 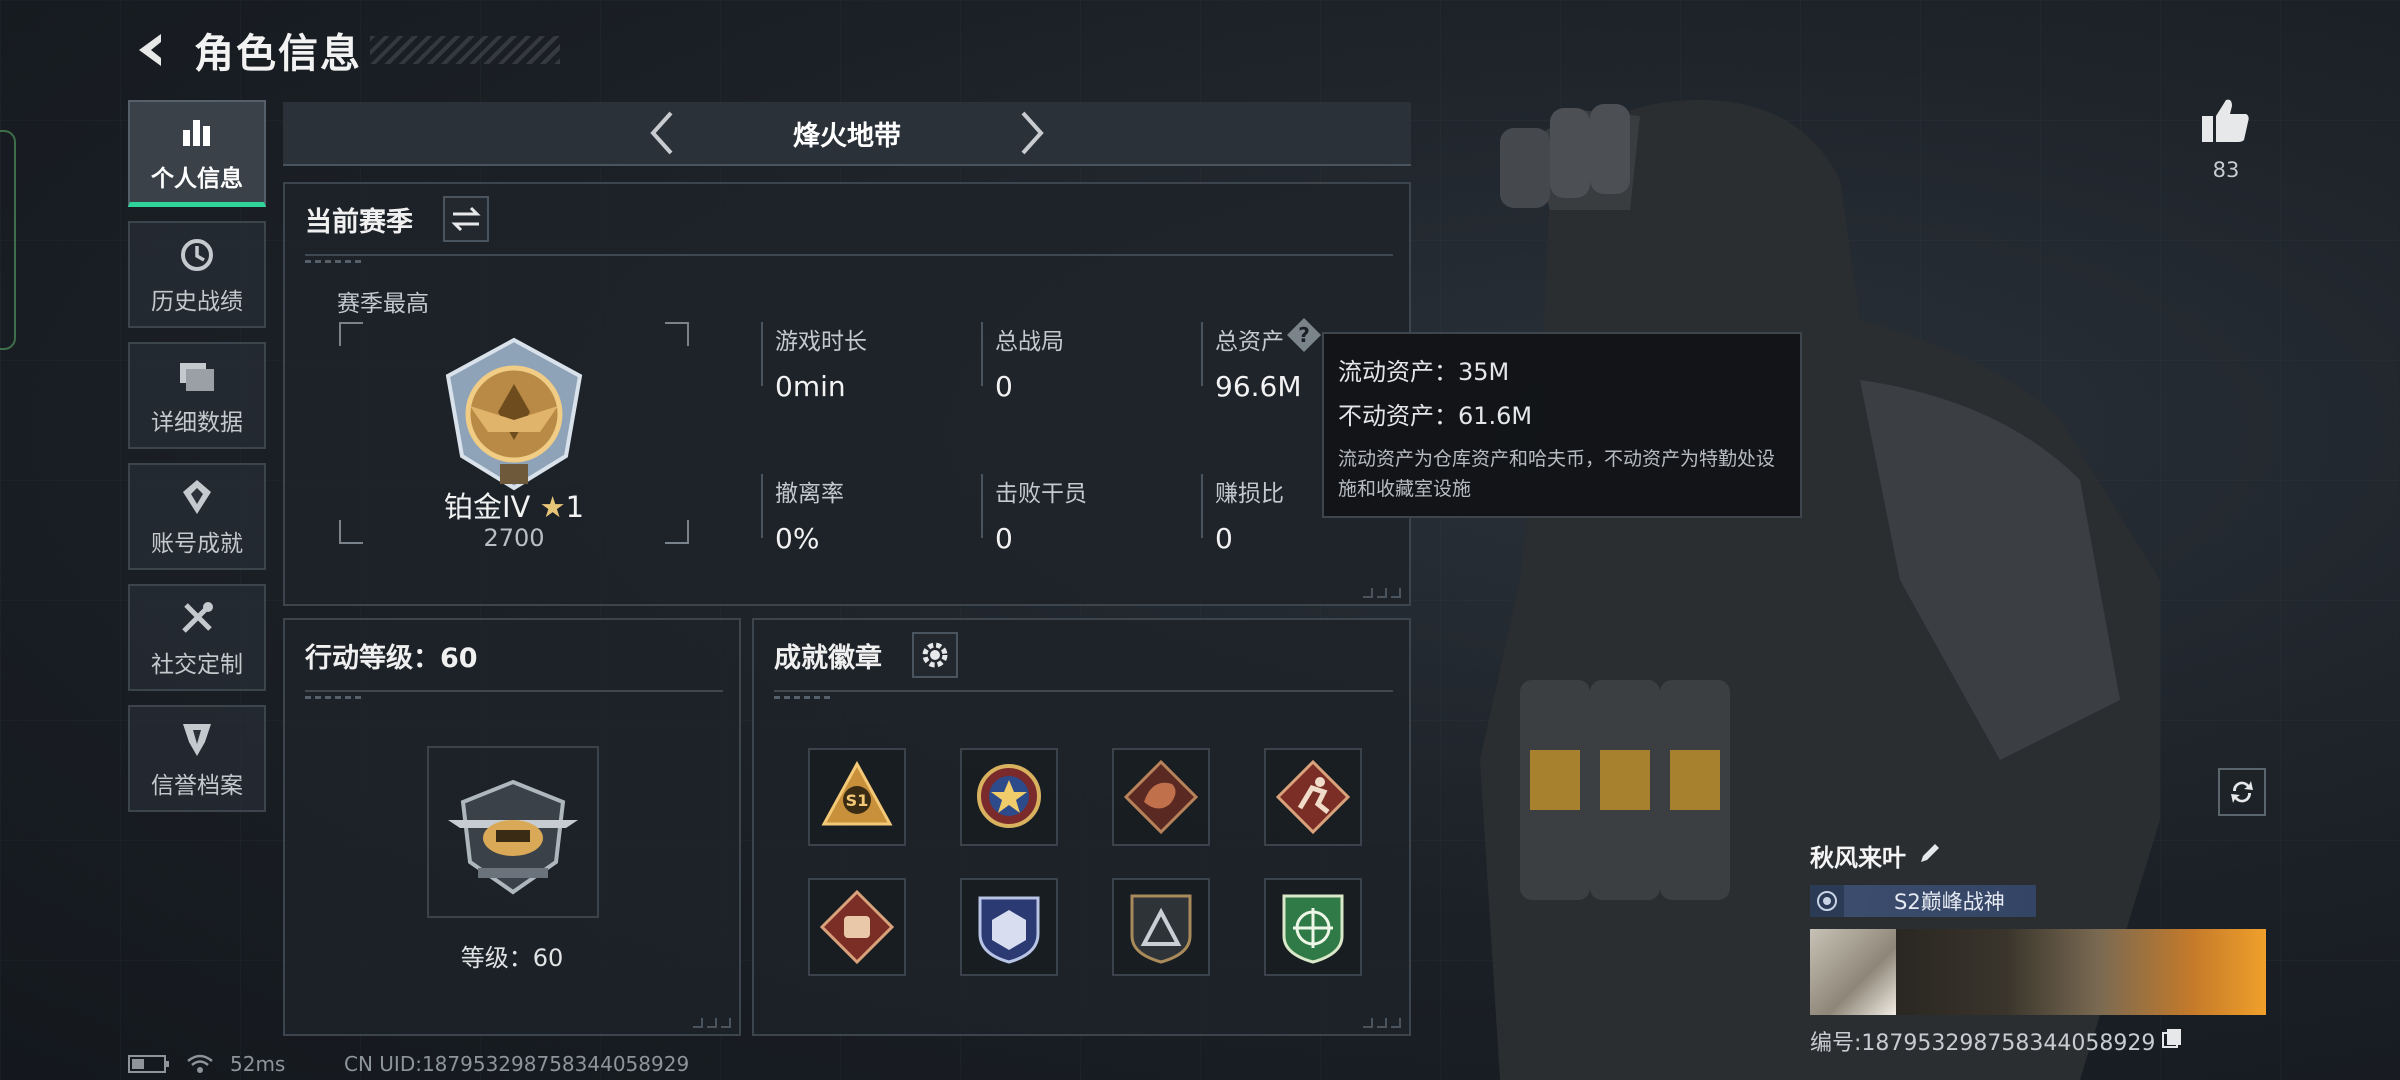 What do you see at coordinates (1858, 858) in the screenshot?
I see `player-name: 秋风来叶` at bounding box center [1858, 858].